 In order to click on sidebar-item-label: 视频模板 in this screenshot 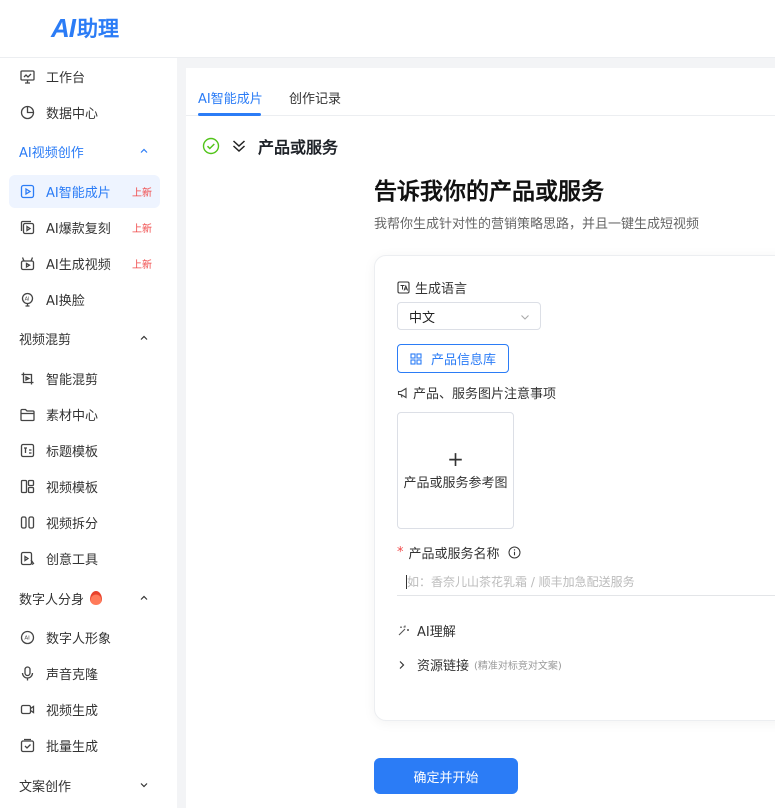, I will do `click(72, 488)`.